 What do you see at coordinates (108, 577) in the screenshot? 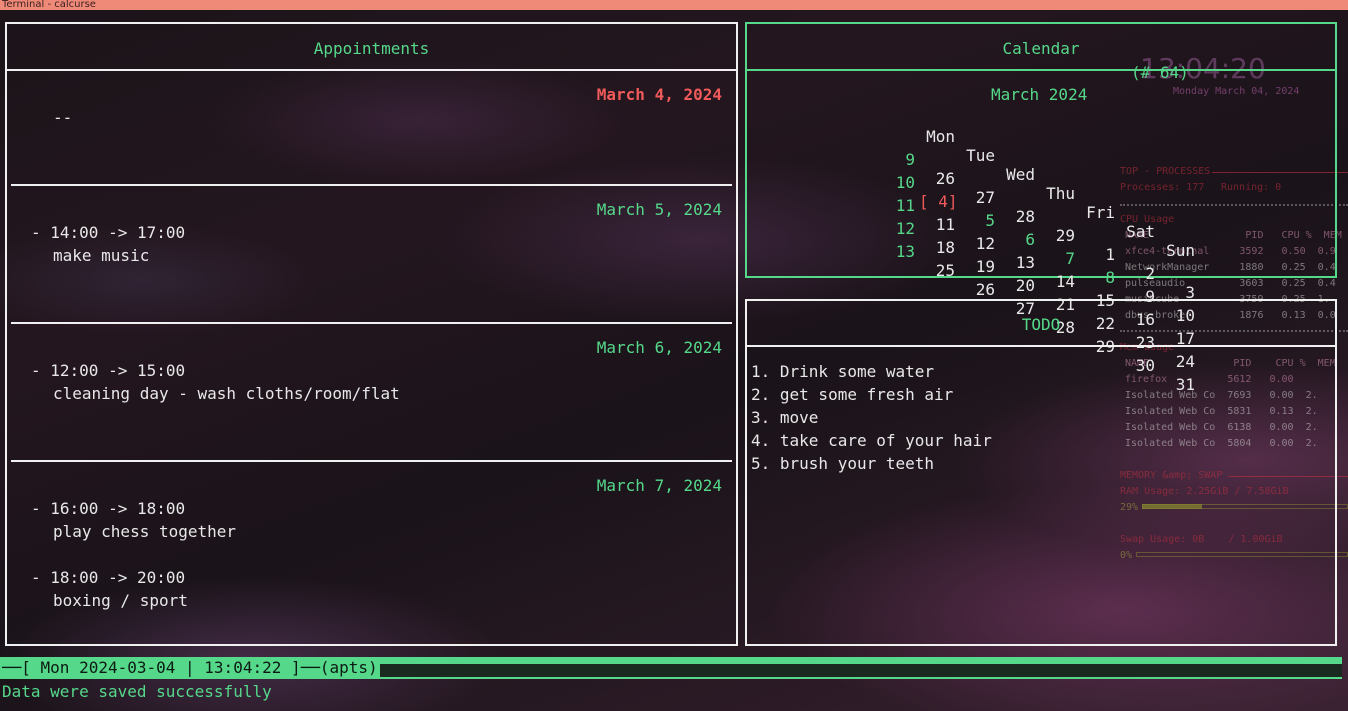
I see `appointment-time: - 18:00 -> 20:00` at bounding box center [108, 577].